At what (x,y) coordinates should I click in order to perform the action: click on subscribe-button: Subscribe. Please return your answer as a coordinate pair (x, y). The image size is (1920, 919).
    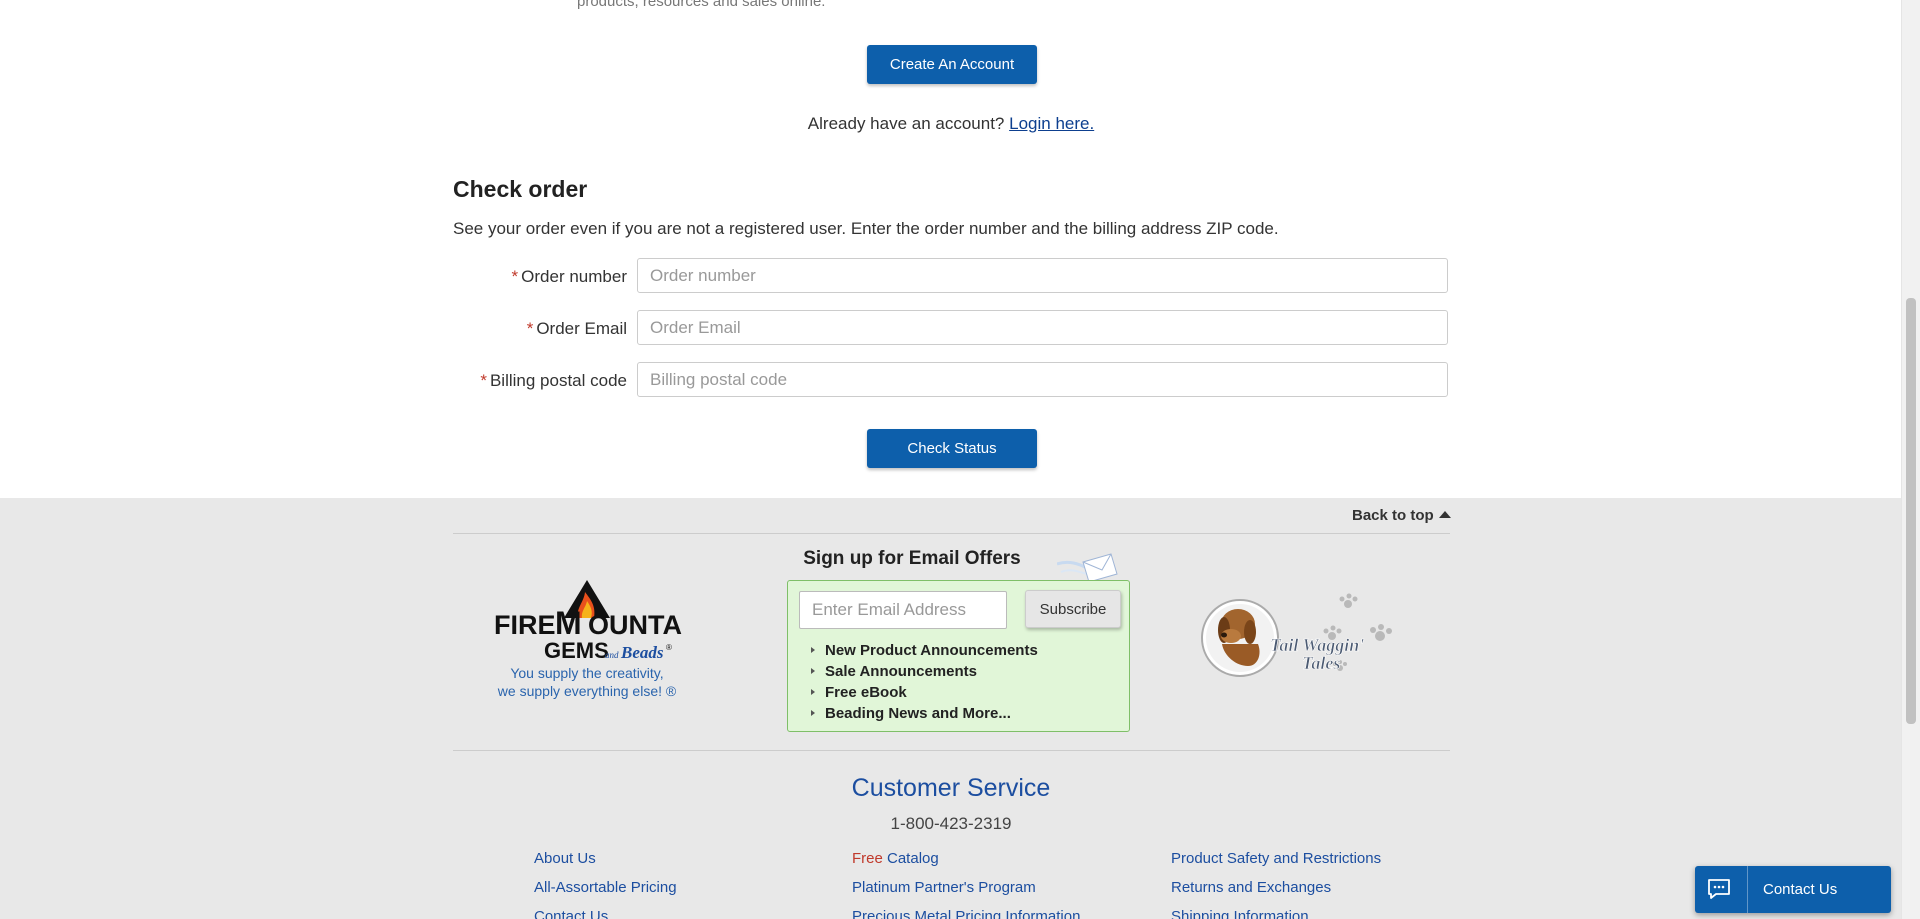
    Looking at the image, I should click on (1073, 609).